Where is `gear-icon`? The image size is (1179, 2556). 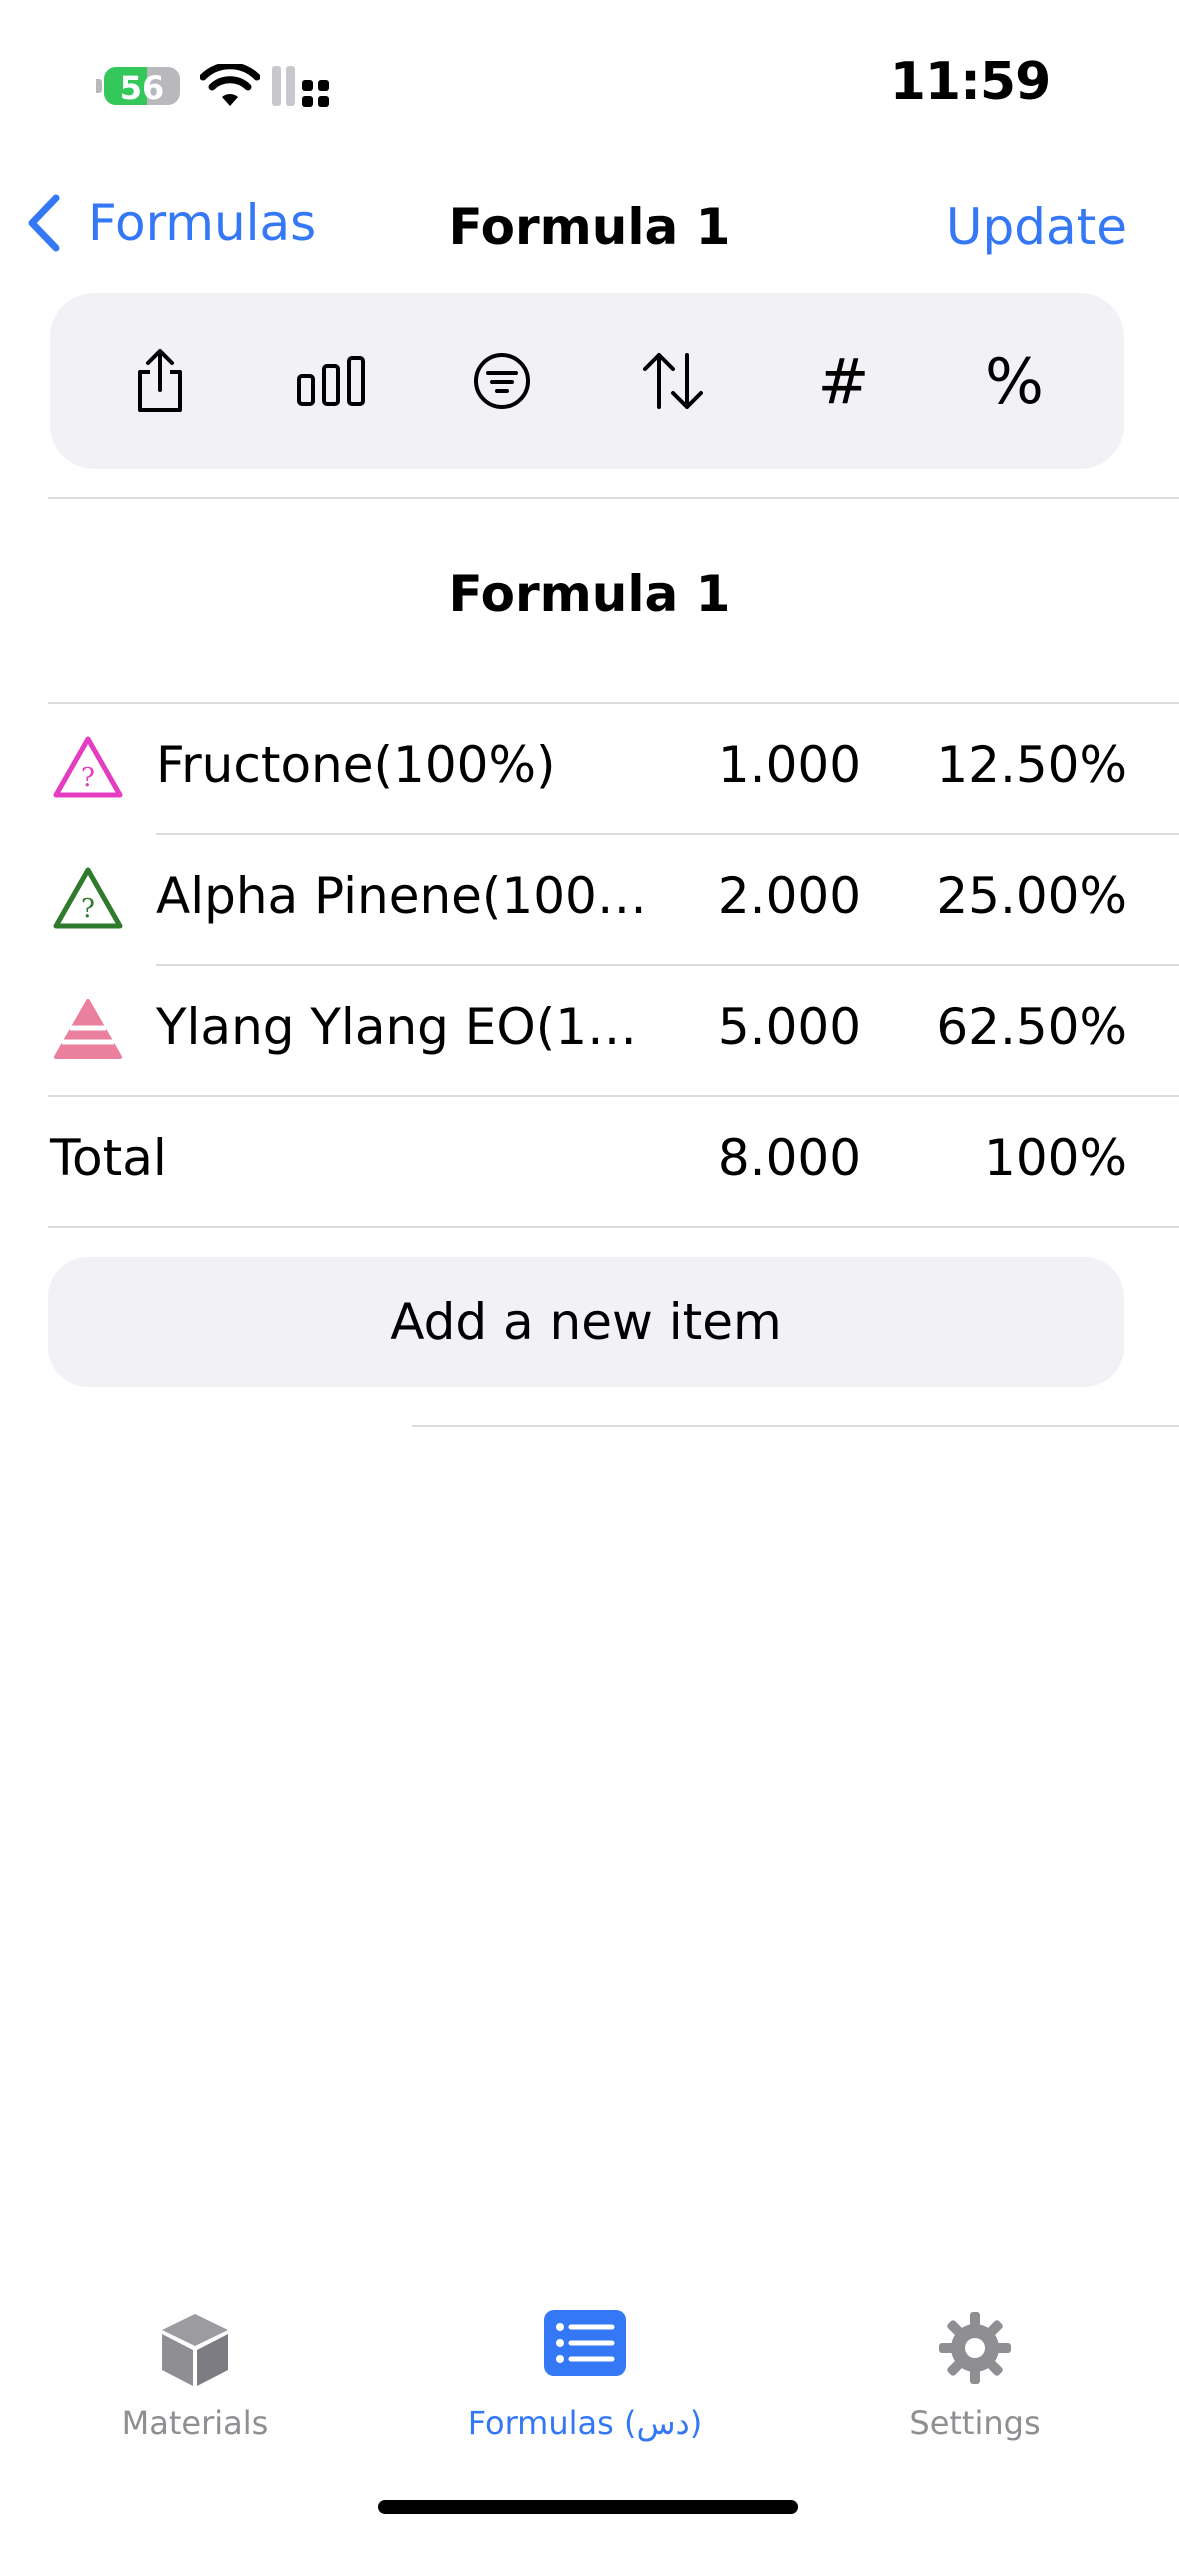
gear-icon is located at coordinates (975, 2348).